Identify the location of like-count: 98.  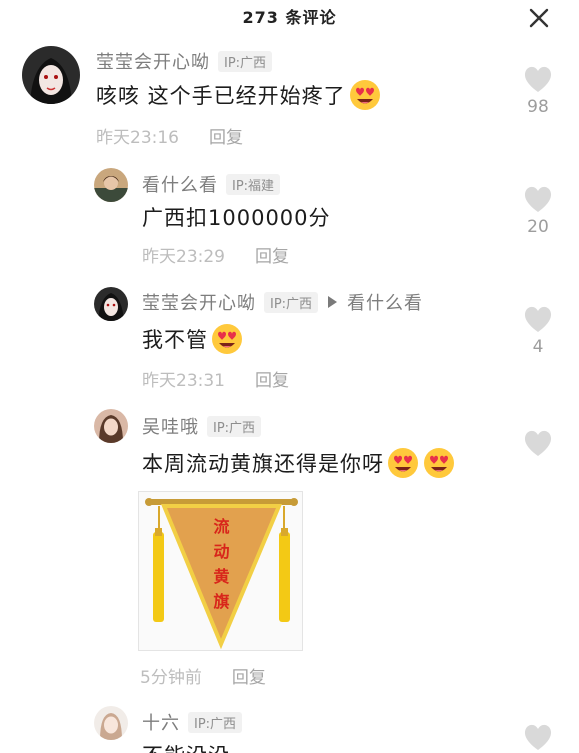
(538, 107).